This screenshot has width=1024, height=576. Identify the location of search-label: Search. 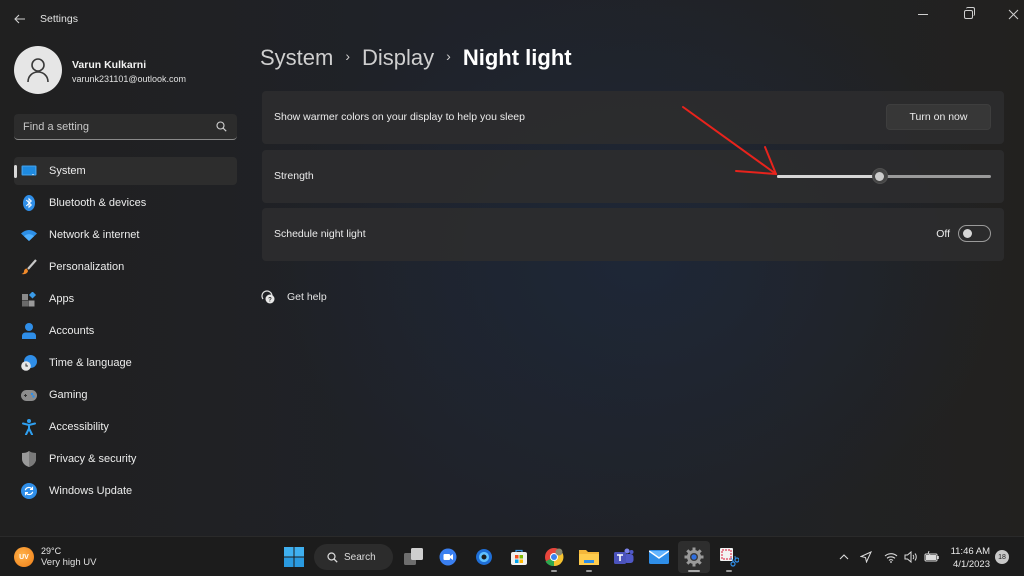
(360, 557).